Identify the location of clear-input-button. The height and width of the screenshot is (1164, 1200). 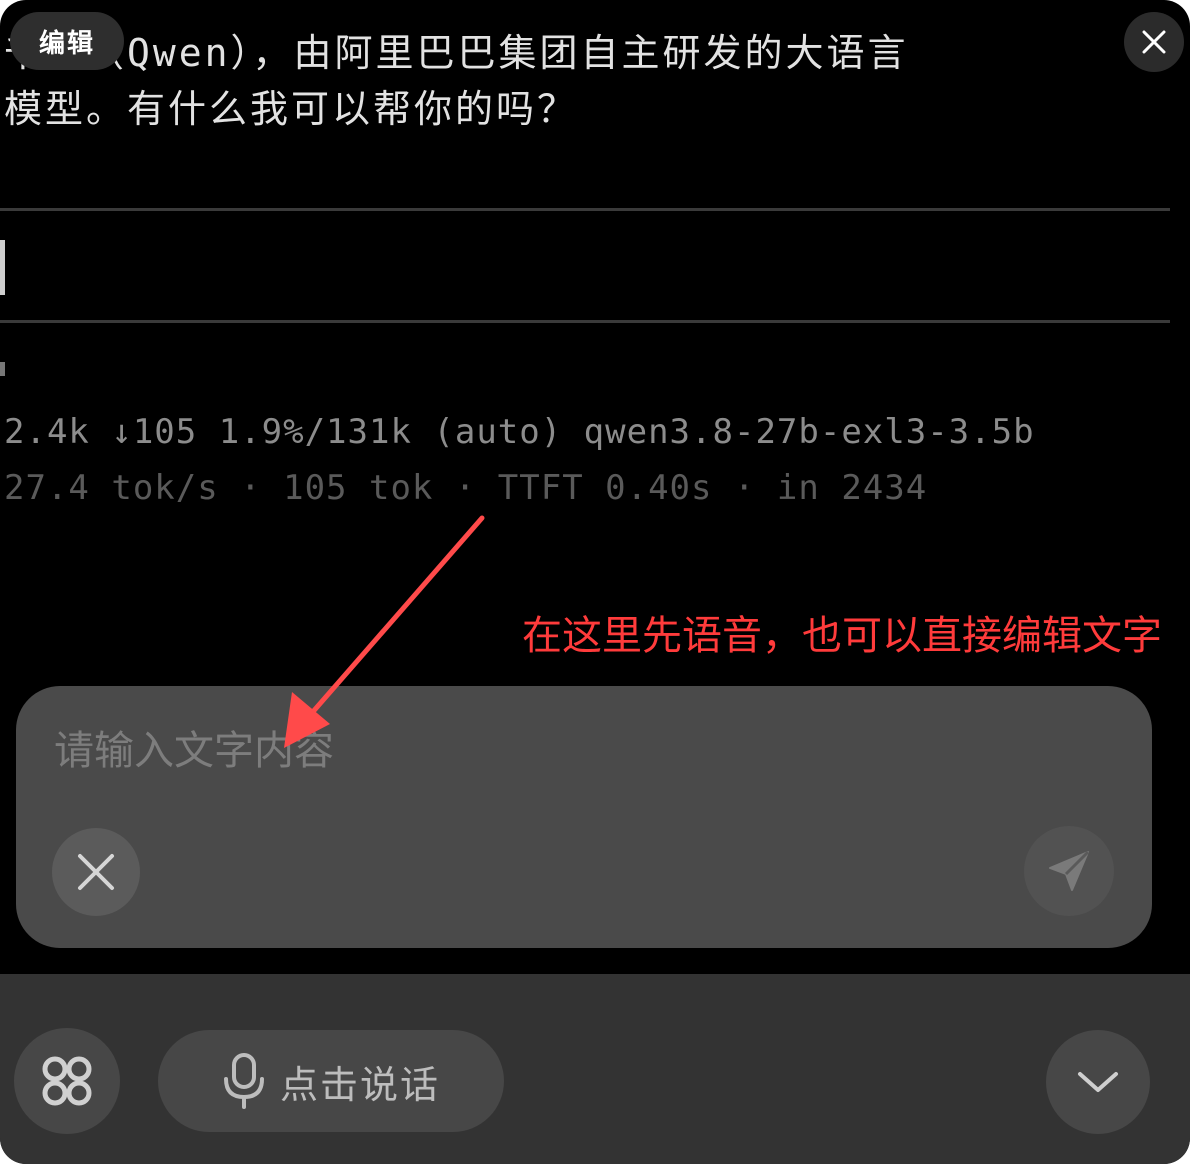
(96, 872).